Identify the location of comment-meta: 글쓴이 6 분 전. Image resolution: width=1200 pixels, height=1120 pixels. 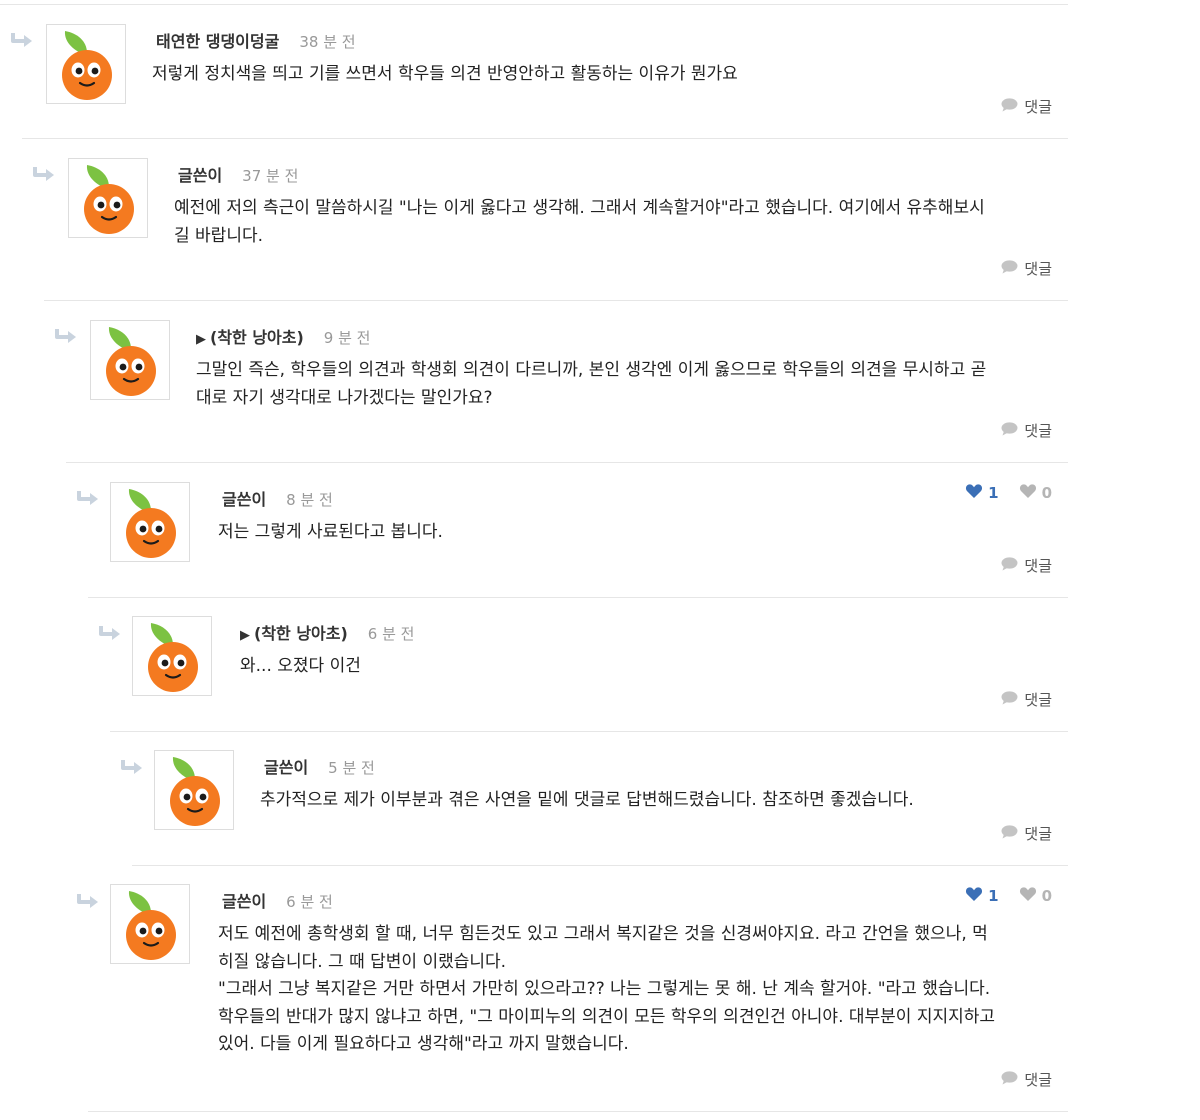
(275, 900).